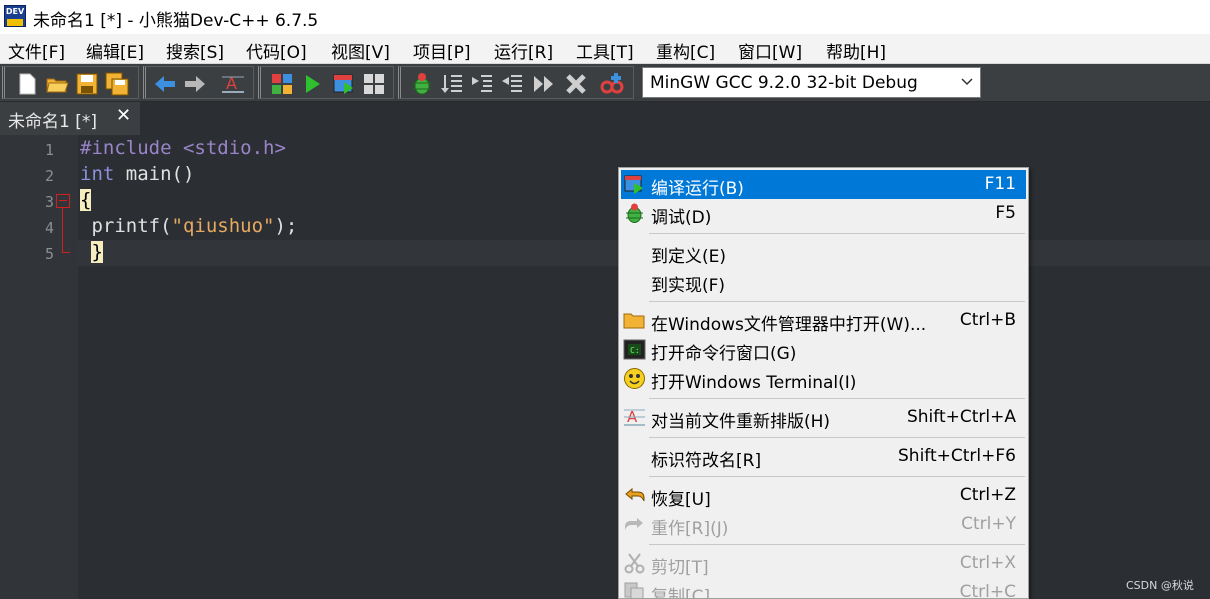 This screenshot has height=599, width=1210. I want to click on new-file-icon, so click(27, 84).